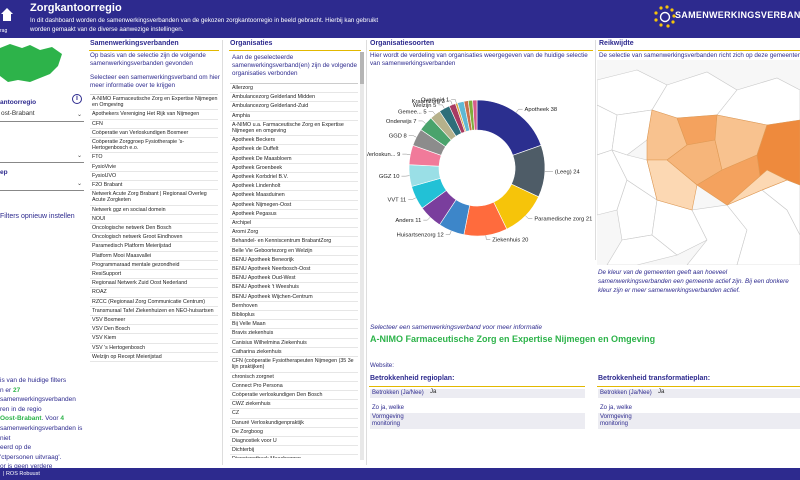 This screenshot has width=800, height=480. I want to click on soorten-title: Organisatiesoorten, so click(402, 43).